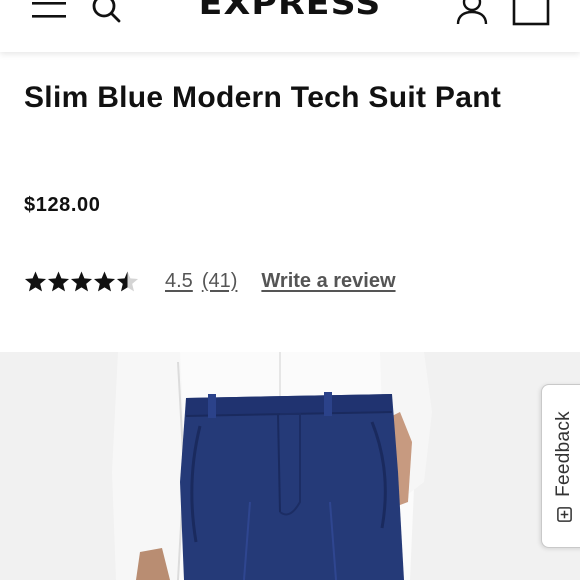  I want to click on review-count-link: (41), so click(220, 281).